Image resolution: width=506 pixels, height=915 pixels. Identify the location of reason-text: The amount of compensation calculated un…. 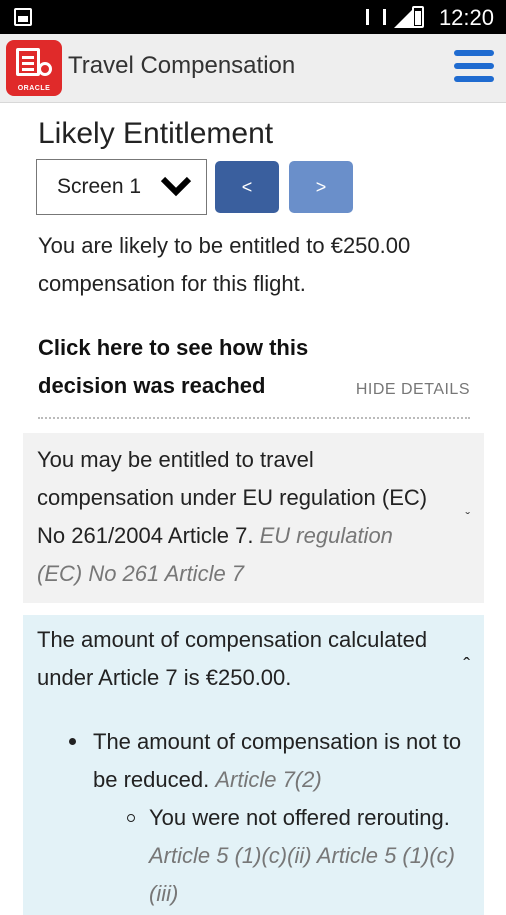
(232, 658).